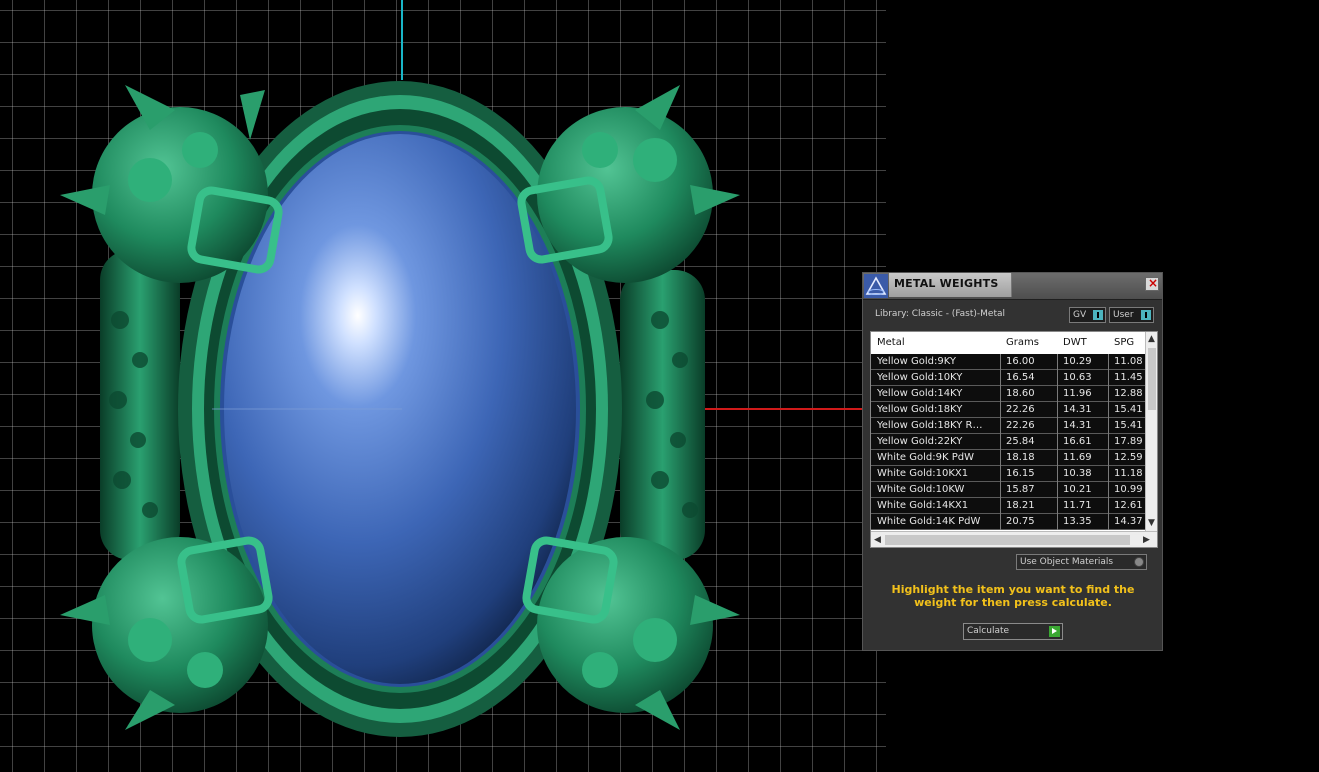  I want to click on use-object-materials-label: Use Object Materials, so click(1067, 562).